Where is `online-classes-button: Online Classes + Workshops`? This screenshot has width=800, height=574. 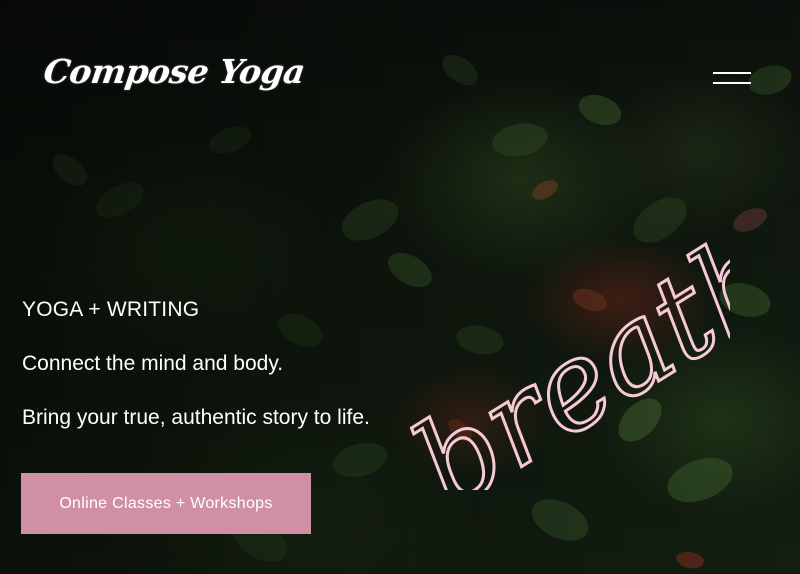
online-classes-button: Online Classes + Workshops is located at coordinates (166, 503).